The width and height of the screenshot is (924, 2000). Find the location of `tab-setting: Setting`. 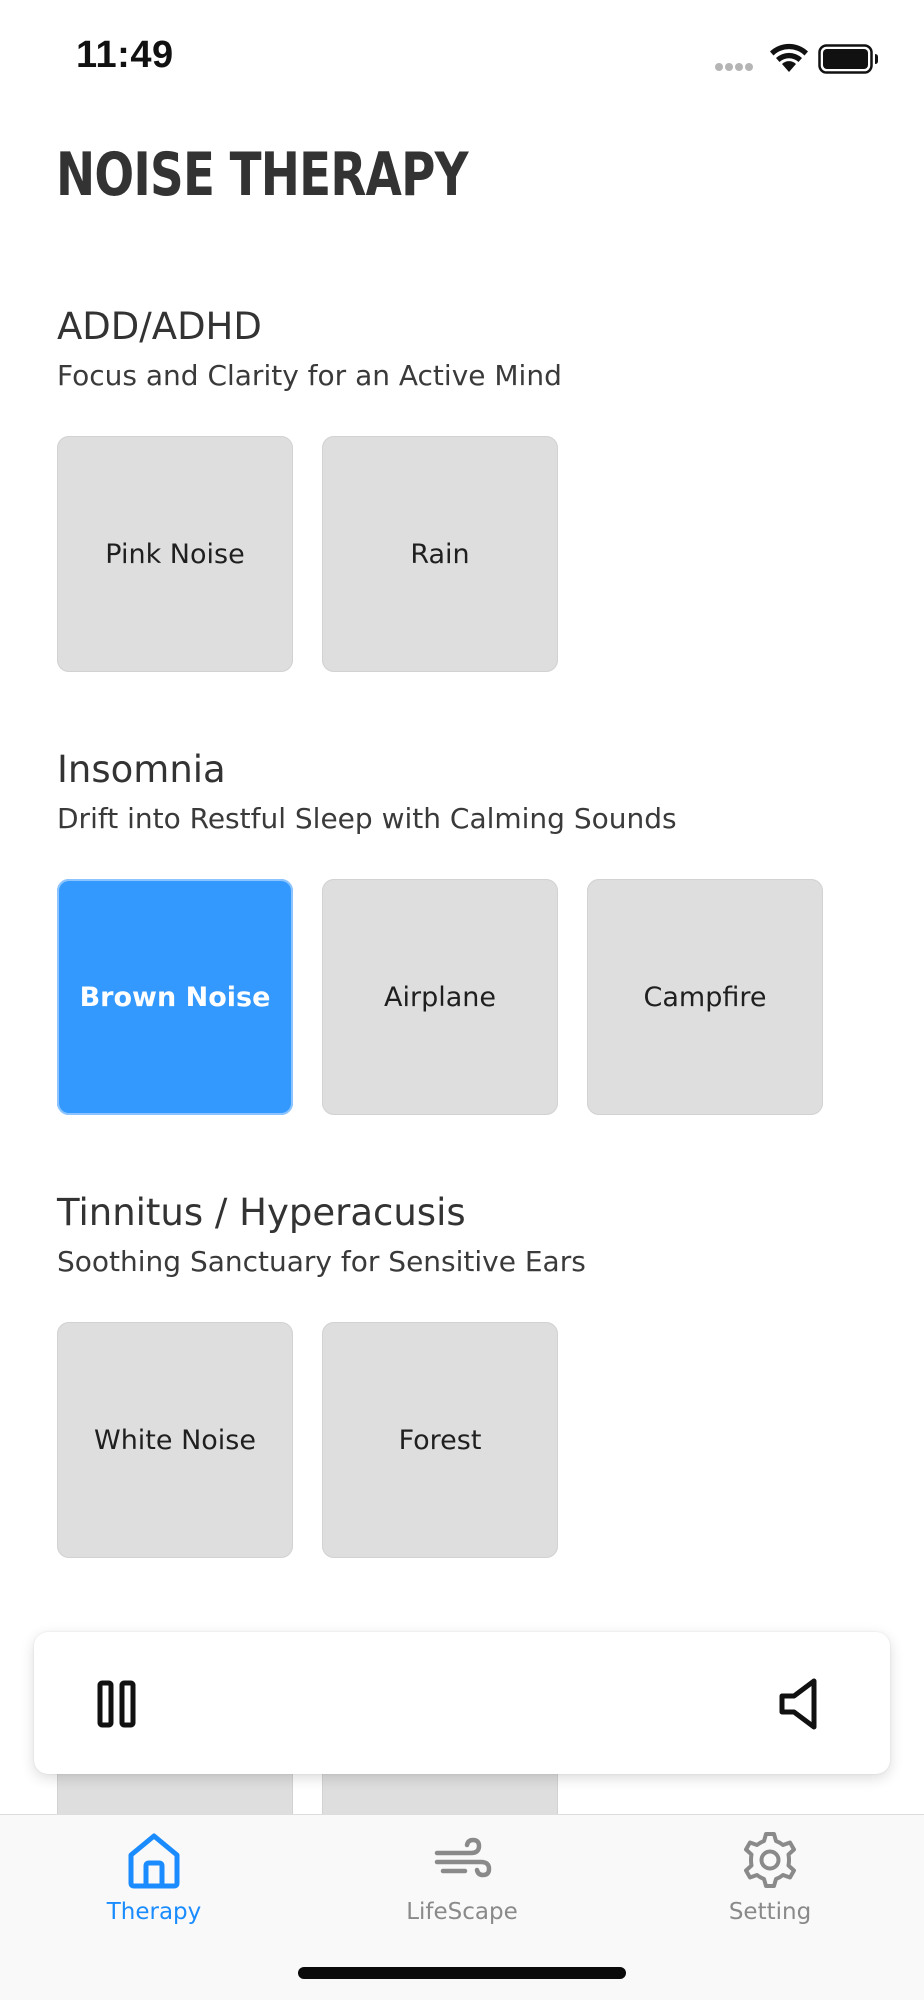

tab-setting: Setting is located at coordinates (770, 1880).